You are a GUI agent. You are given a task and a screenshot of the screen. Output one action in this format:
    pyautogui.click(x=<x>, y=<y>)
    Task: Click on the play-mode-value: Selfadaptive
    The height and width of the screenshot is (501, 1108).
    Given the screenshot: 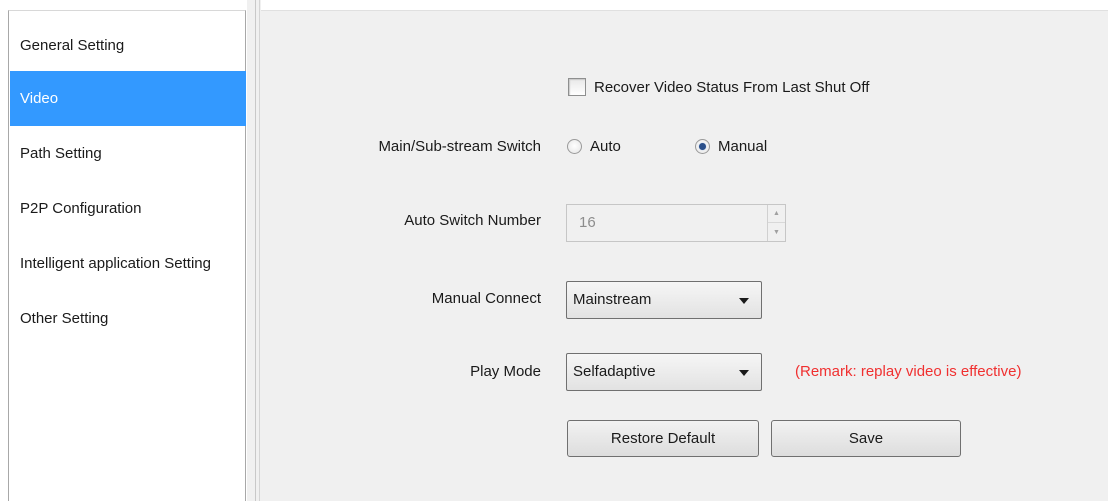 What is the action you would take?
    pyautogui.click(x=614, y=371)
    